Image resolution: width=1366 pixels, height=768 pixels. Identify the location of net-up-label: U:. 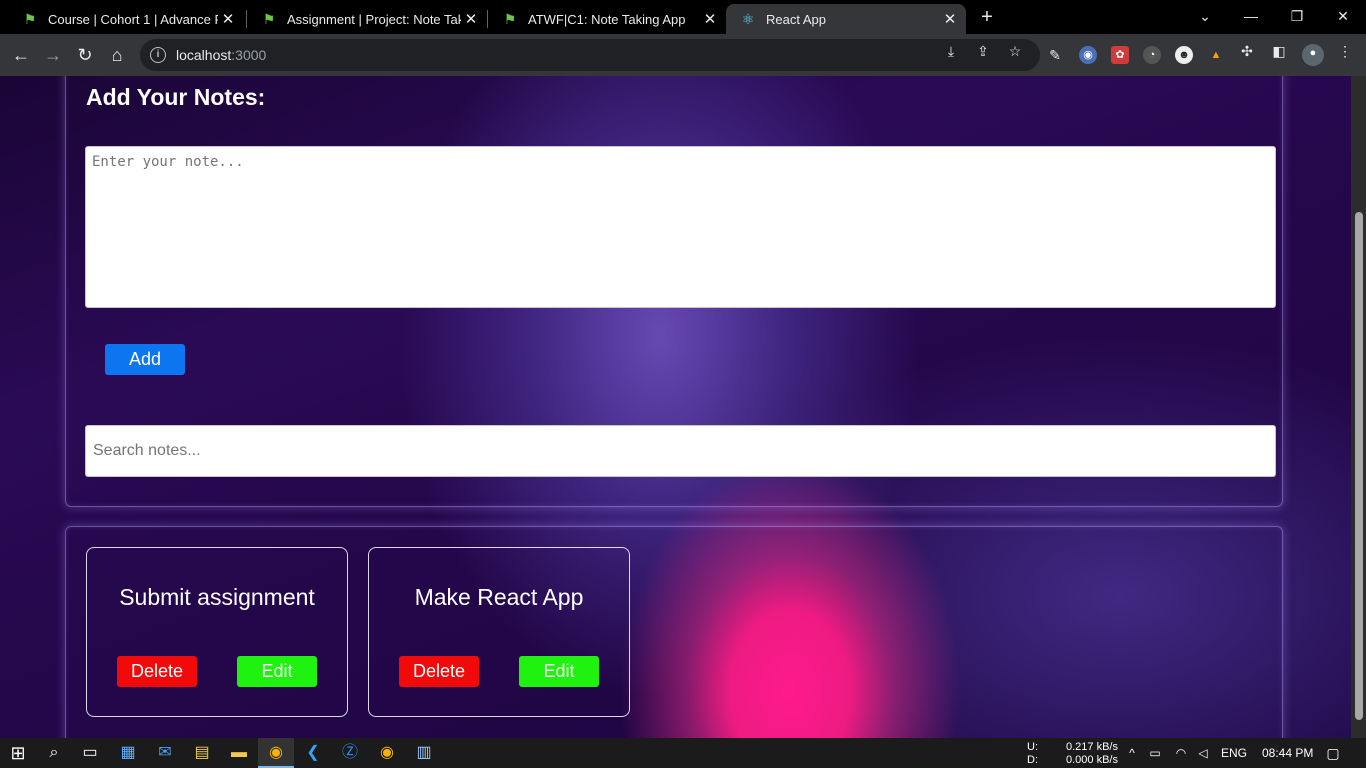
(1032, 747).